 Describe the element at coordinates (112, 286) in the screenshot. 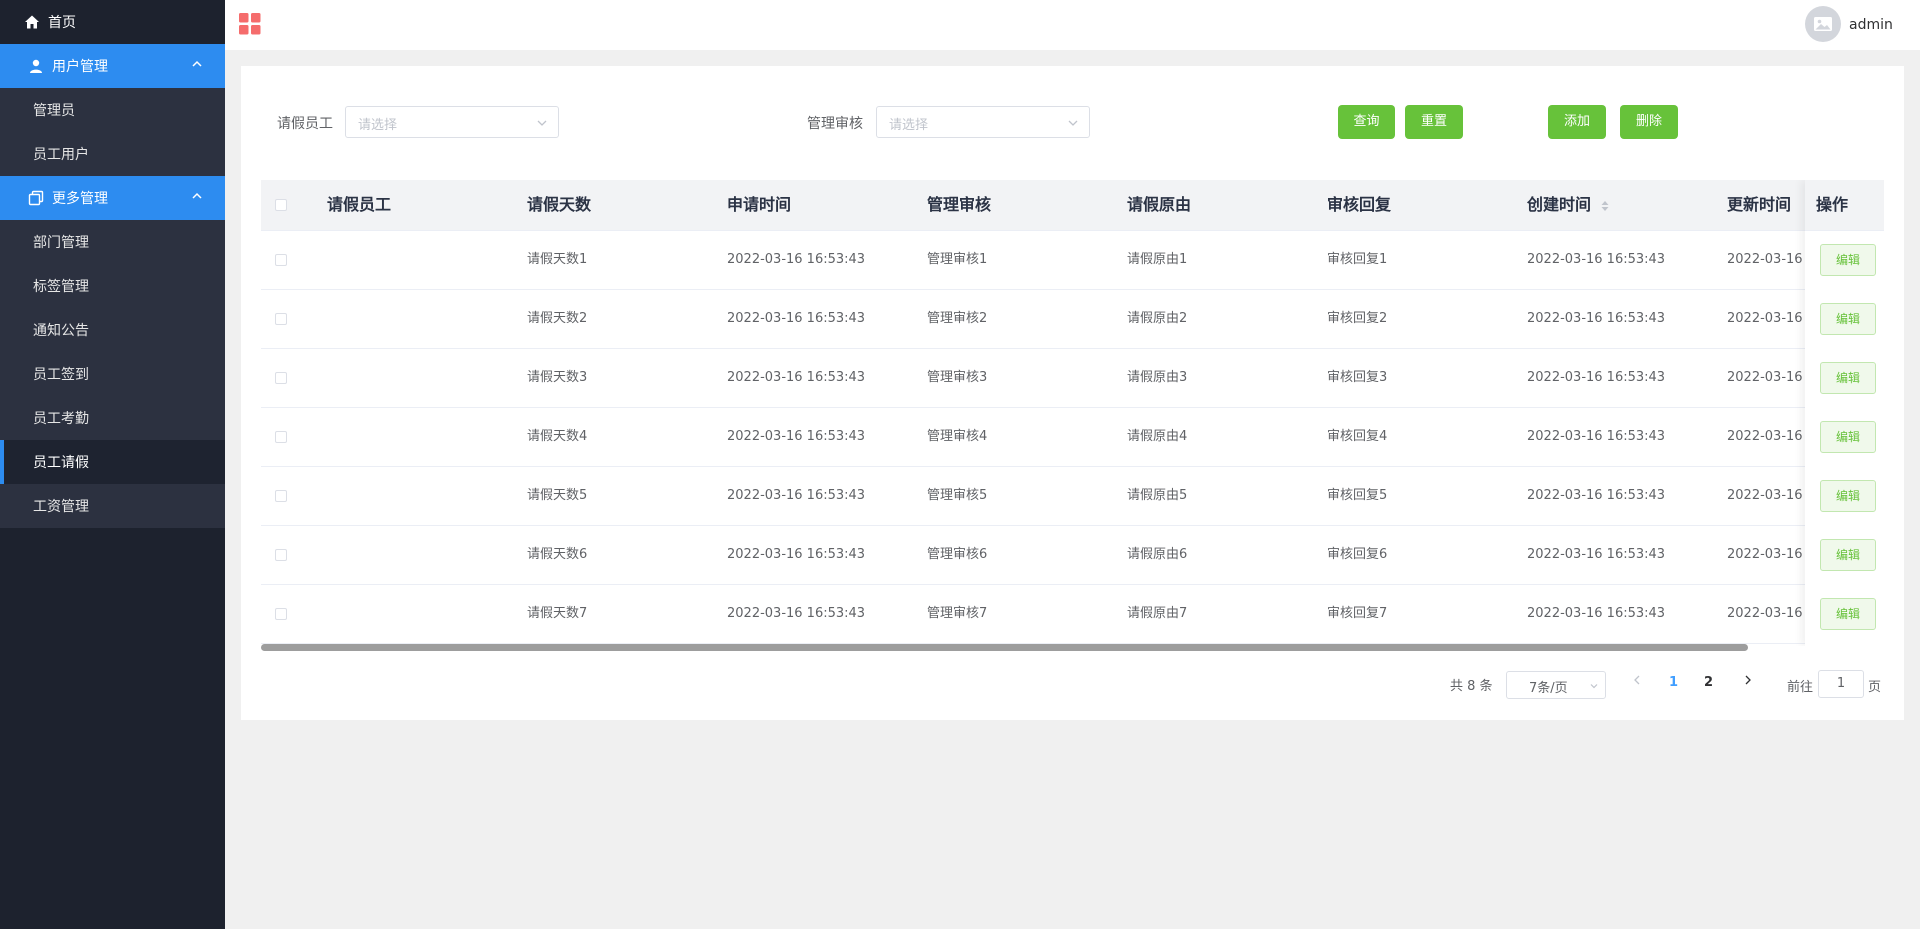

I see `sidebar-item-tags: 标签管理` at that location.